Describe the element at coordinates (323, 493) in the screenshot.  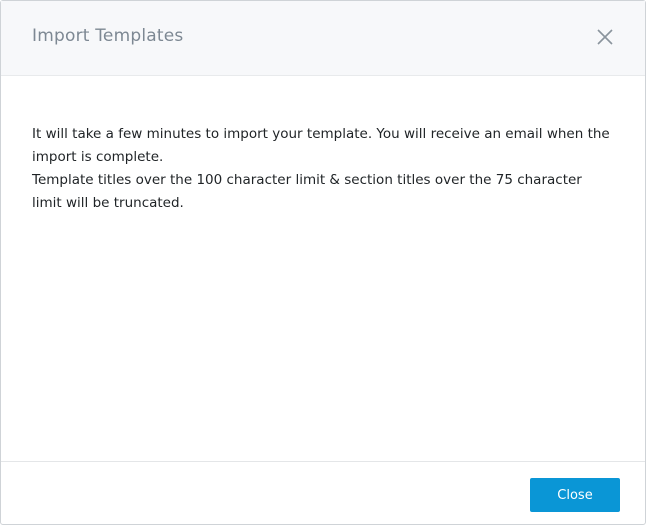
I see `dialog-footer: Close` at that location.